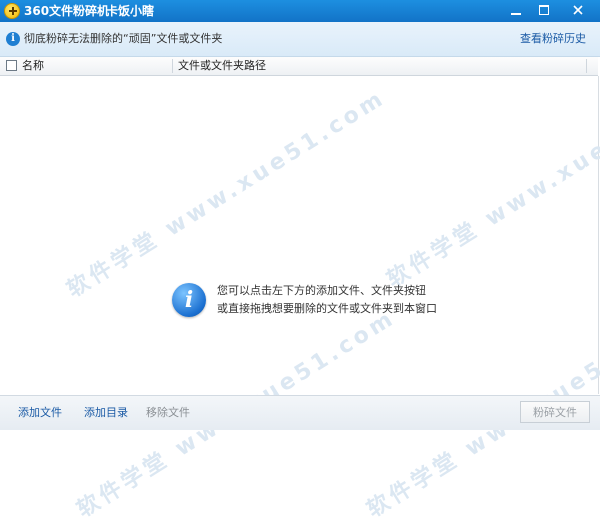 Image resolution: width=600 pixels, height=524 pixels. Describe the element at coordinates (555, 412) in the screenshot. I see `shred-files-button: 粉碎文件` at that location.